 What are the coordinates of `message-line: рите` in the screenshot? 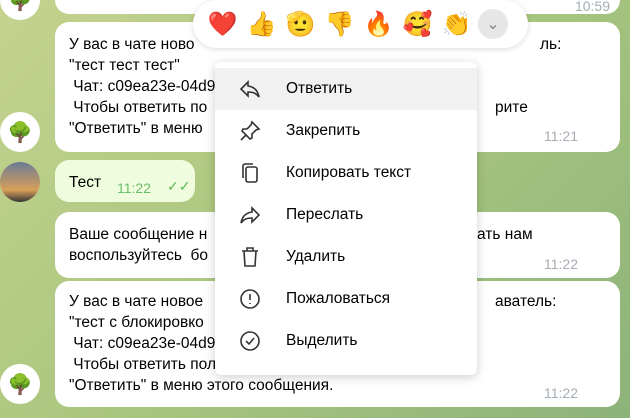 It's located at (511, 107).